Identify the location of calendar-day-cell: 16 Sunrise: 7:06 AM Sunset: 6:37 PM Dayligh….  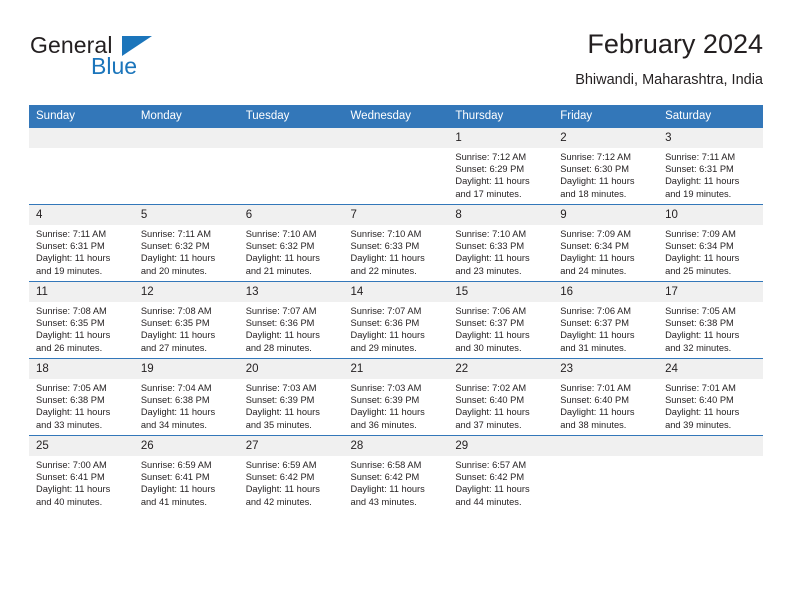
(606, 320).